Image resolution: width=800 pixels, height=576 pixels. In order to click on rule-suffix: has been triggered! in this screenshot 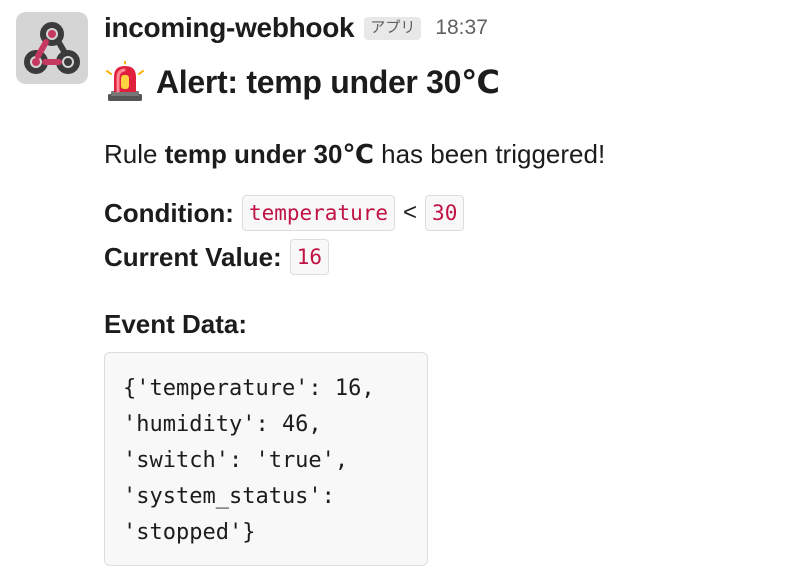, I will do `click(489, 154)`.